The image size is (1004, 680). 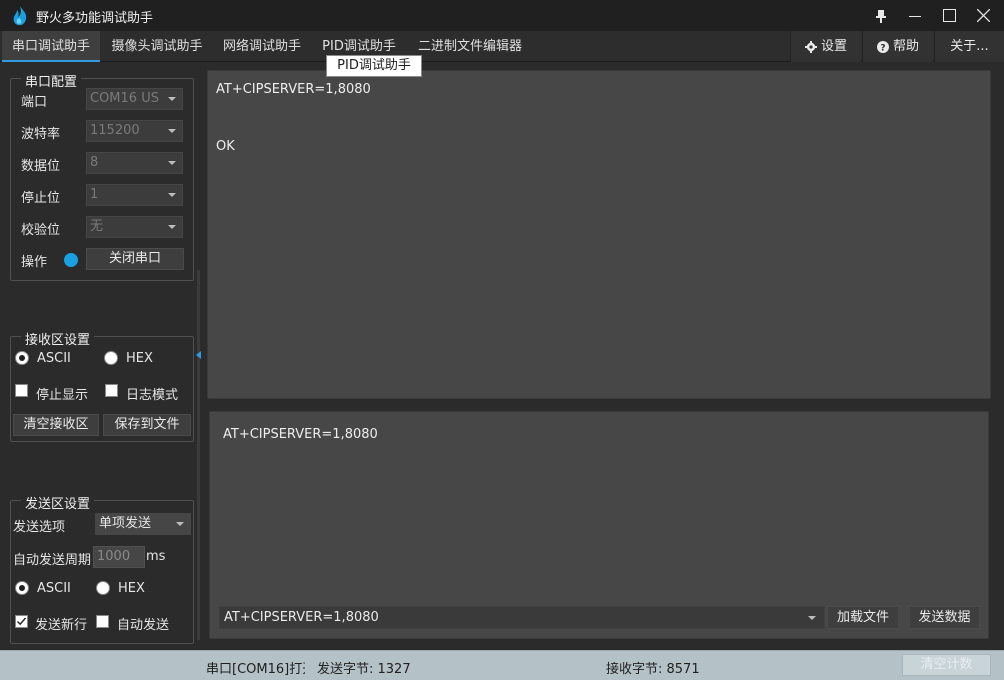 I want to click on databits-value: 8, so click(x=94, y=162).